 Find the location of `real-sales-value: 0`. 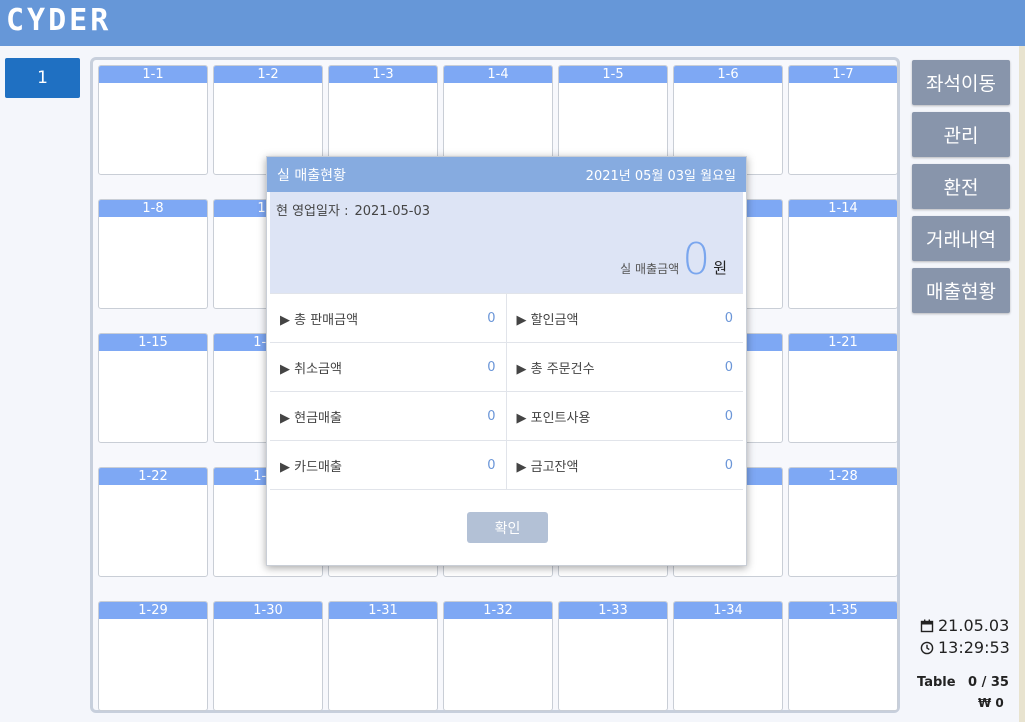

real-sales-value: 0 is located at coordinates (696, 259).